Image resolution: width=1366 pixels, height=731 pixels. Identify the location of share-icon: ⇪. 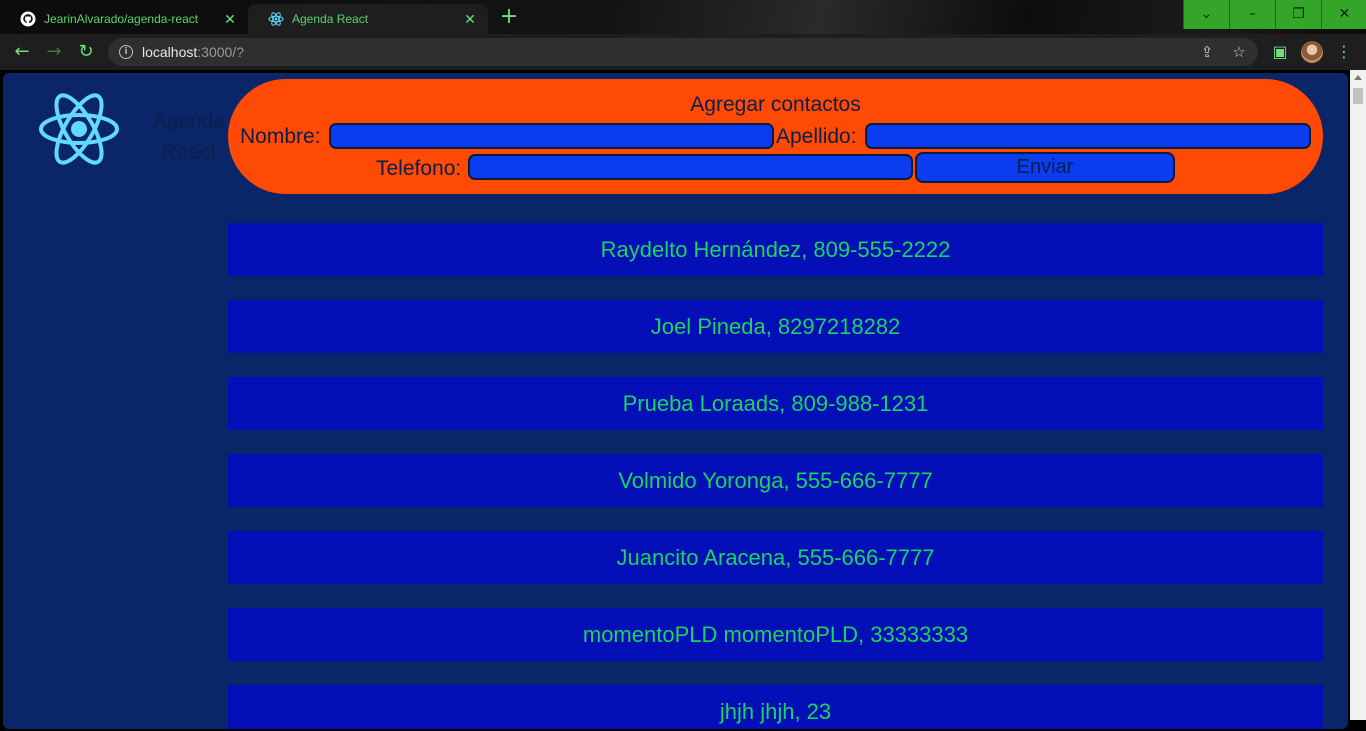
(1207, 52).